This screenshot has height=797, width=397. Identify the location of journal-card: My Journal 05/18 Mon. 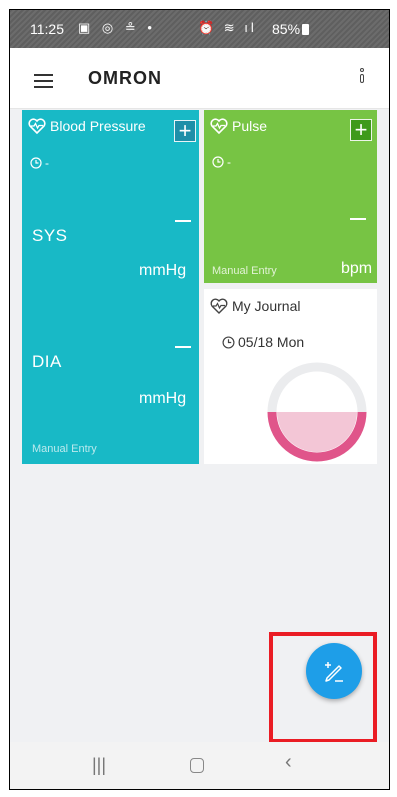
(290, 376).